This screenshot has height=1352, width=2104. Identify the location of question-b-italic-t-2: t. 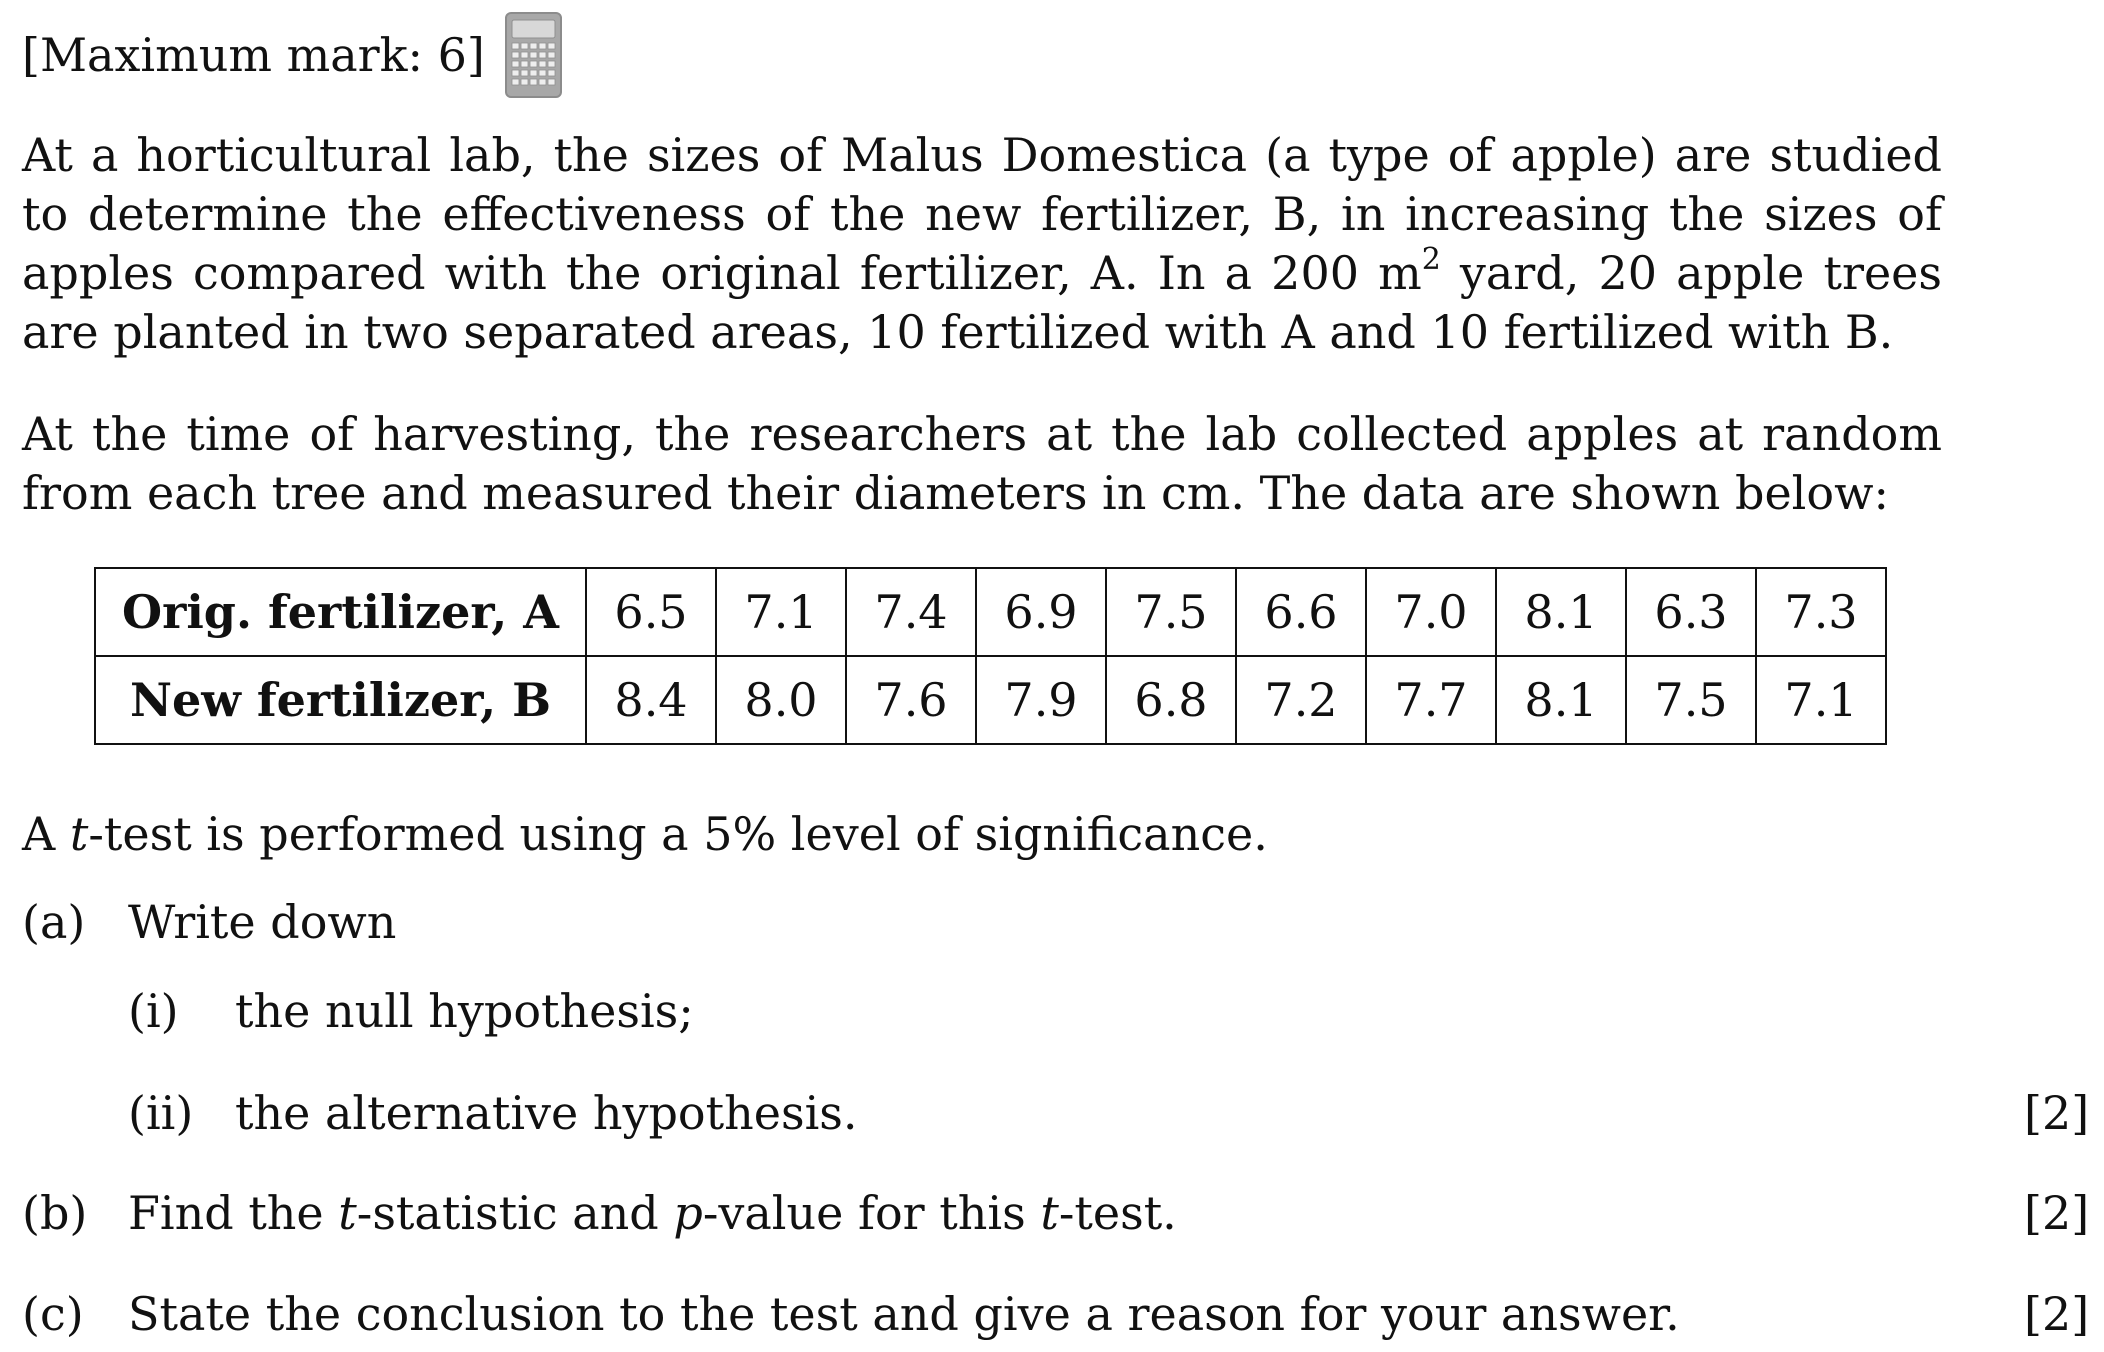
(1049, 1213).